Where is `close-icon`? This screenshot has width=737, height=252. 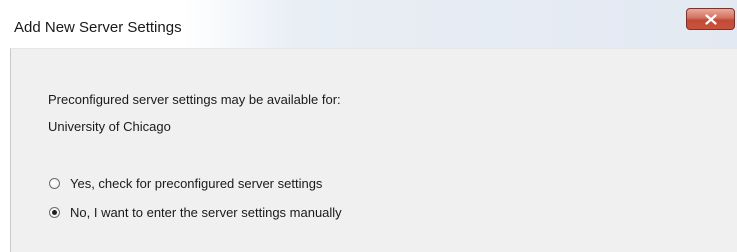
close-icon is located at coordinates (710, 19).